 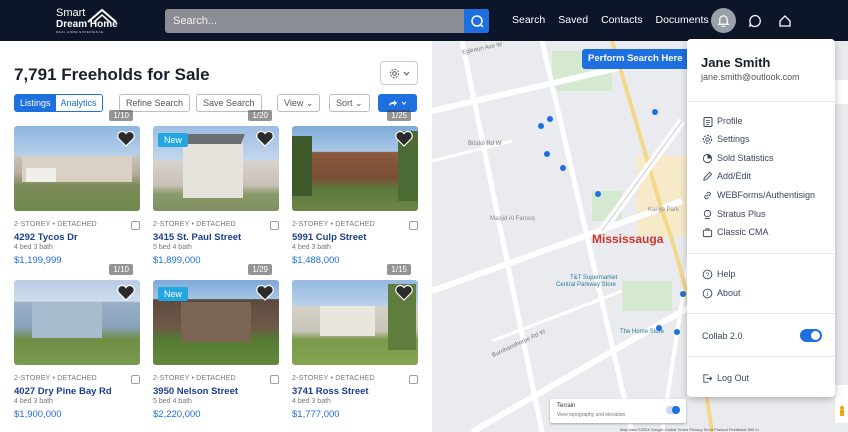 What do you see at coordinates (46, 237) in the screenshot?
I see `listing-address: 4292 Tycos Dr` at bounding box center [46, 237].